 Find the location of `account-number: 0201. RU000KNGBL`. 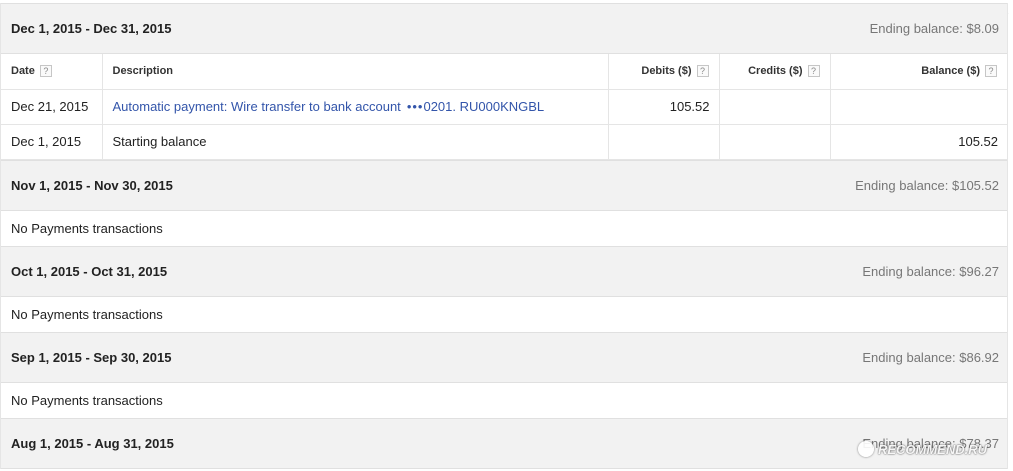

account-number: 0201. RU000KNGBL is located at coordinates (484, 106).